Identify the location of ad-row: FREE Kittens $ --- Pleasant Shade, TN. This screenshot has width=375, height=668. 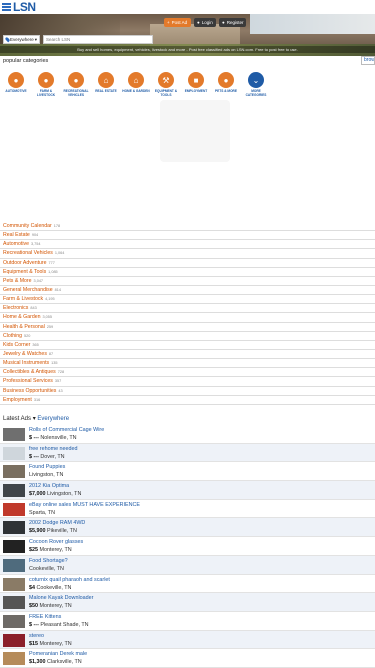
(187, 621).